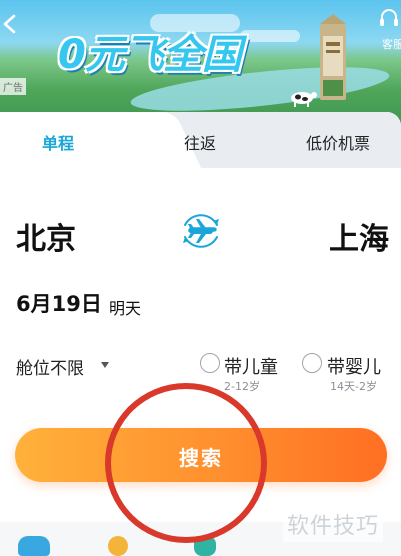  I want to click on active-tab-indicator, so click(85, 140).